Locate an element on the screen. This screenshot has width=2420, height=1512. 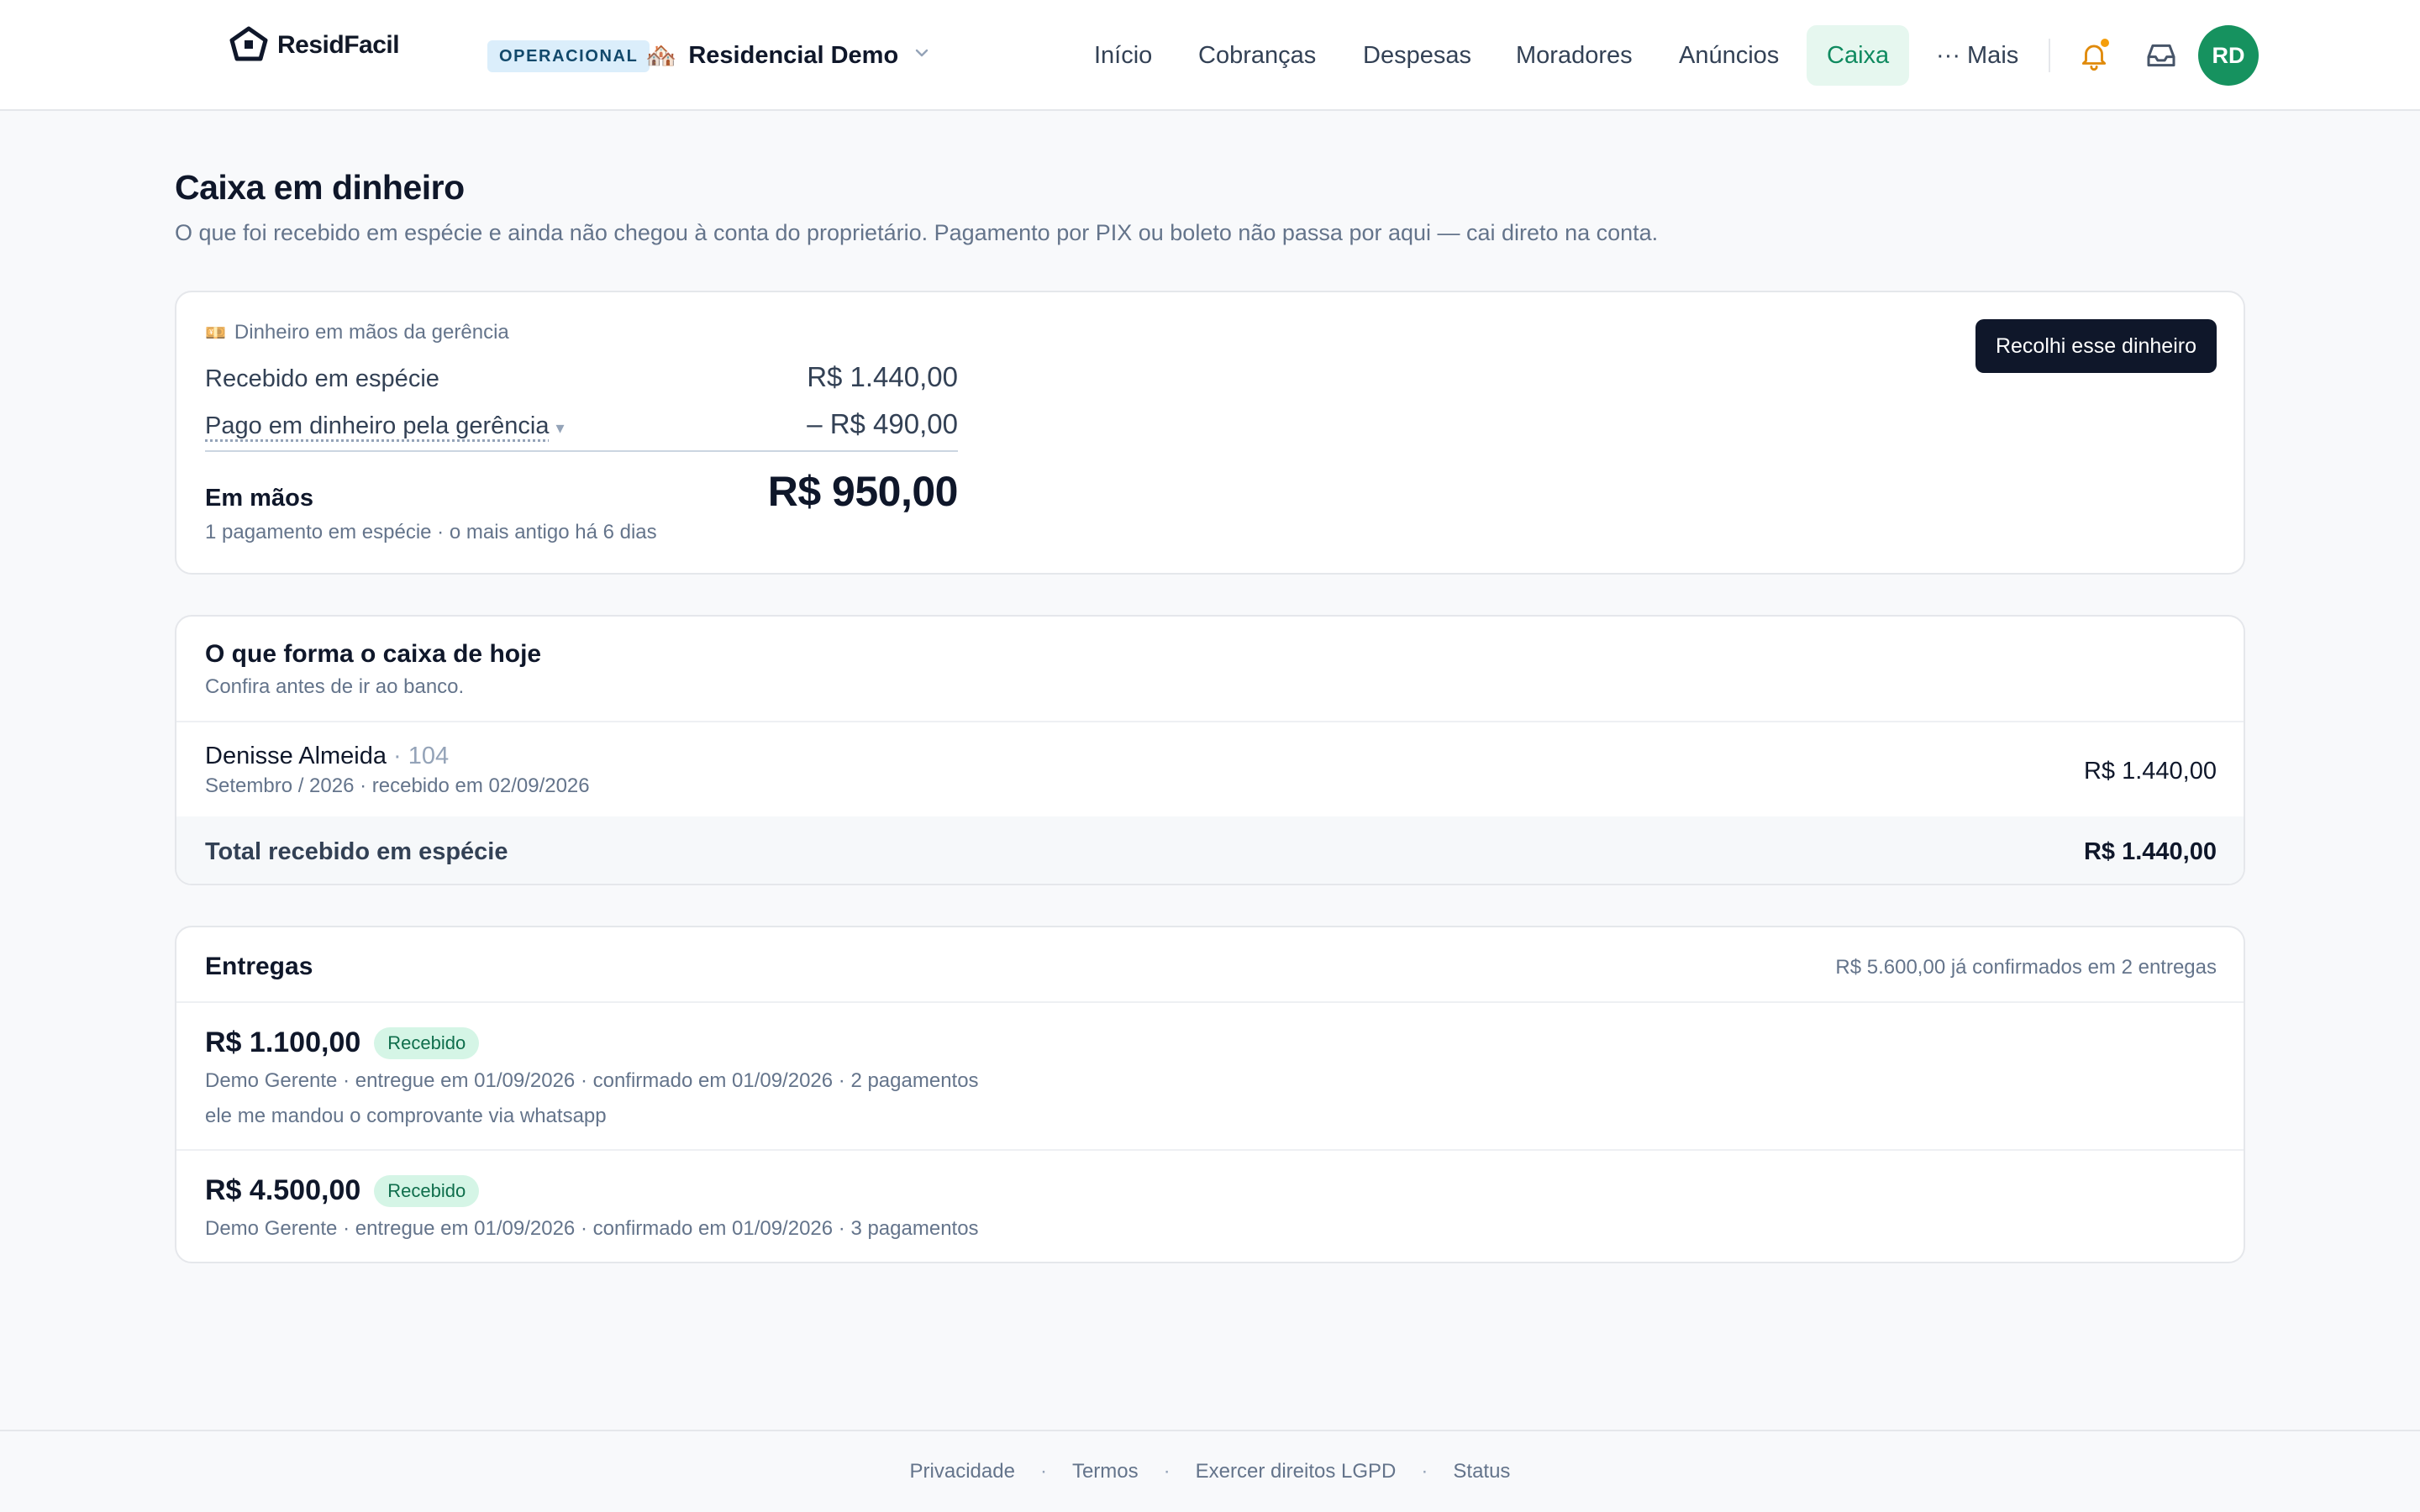
nav-item-moradores: Moradores is located at coordinates (1574, 55).